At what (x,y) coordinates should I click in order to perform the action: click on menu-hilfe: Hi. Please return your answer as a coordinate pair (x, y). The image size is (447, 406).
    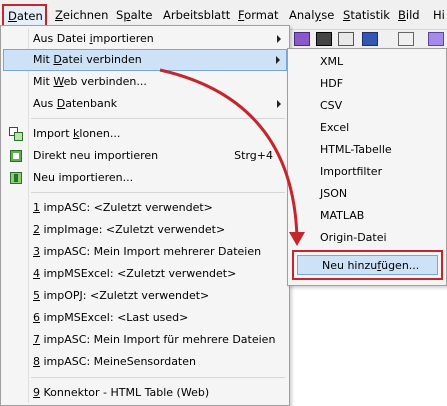
    Looking at the image, I should click on (439, 15).